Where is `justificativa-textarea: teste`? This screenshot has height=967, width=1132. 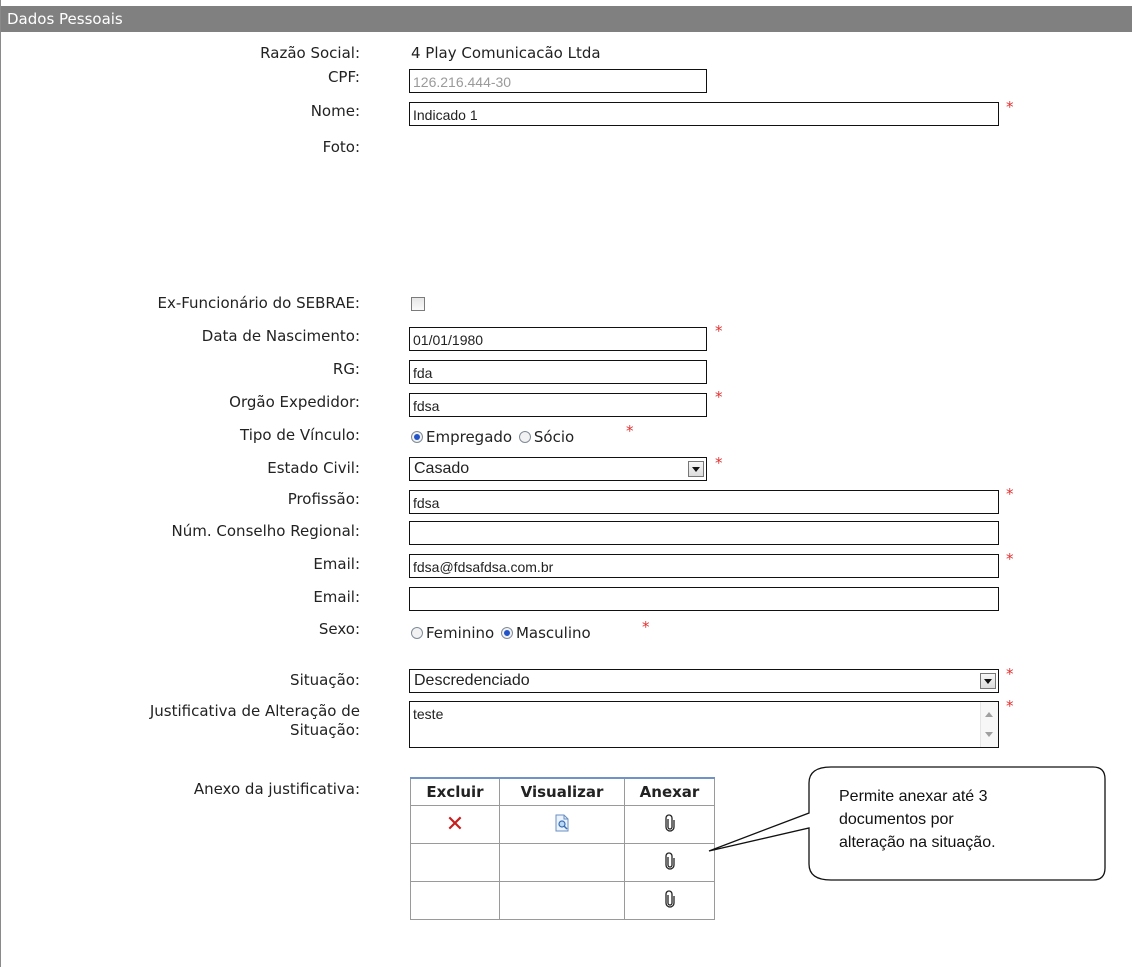 justificativa-textarea: teste is located at coordinates (704, 724).